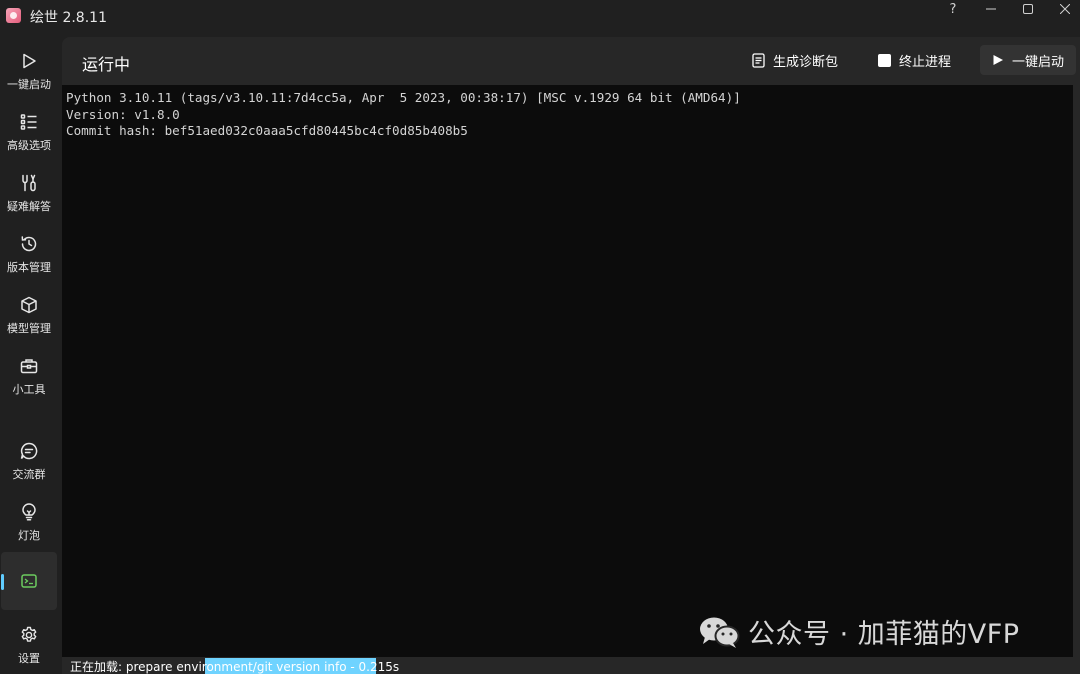 The width and height of the screenshot is (1080, 674). What do you see at coordinates (806, 62) in the screenshot?
I see `diagnose-label: 生成诊断包` at bounding box center [806, 62].